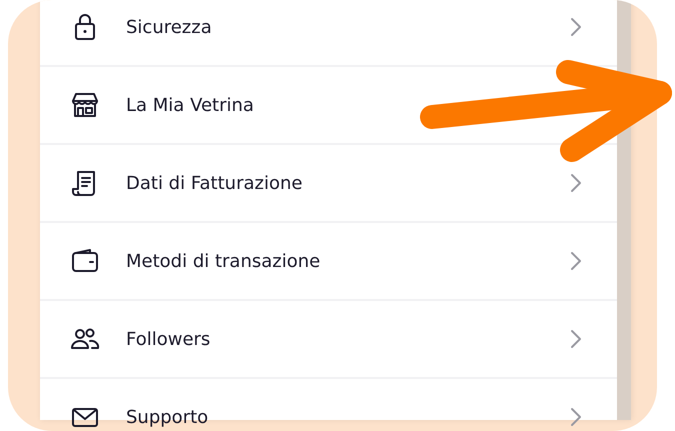 This screenshot has width=675, height=431. I want to click on menu-item: Supporto, so click(328, 405).